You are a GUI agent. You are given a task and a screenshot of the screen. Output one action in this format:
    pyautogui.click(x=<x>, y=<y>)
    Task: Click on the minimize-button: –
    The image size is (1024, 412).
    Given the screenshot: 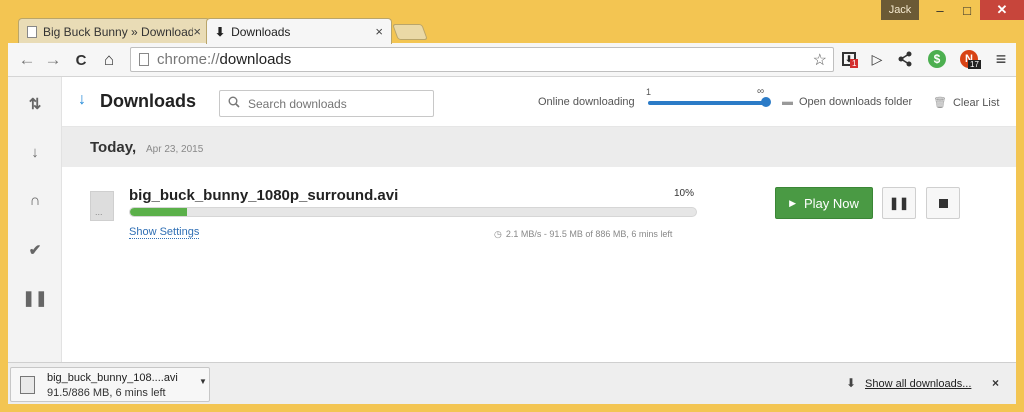 What is the action you would take?
    pyautogui.click(x=940, y=10)
    